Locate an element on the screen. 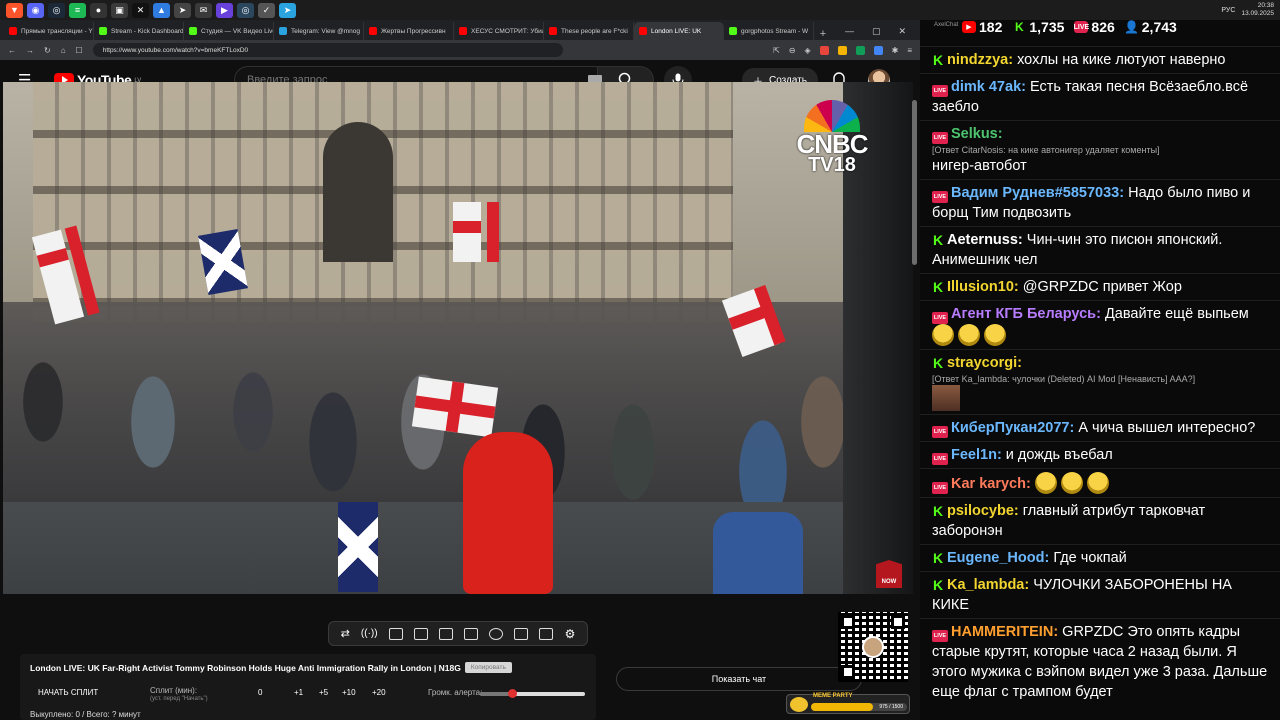 Image resolution: width=1280 pixels, height=720 pixels. browser-tab: These people are F*cki is located at coordinates (589, 31).